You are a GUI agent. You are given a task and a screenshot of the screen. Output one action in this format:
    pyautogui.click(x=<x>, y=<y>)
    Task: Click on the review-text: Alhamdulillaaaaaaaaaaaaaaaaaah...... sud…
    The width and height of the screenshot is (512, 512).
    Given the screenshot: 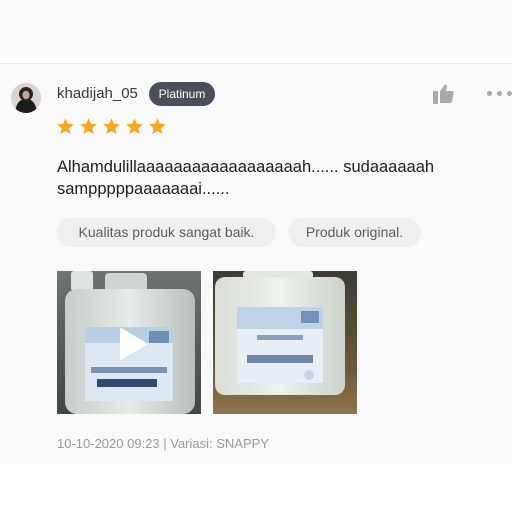 What is the action you would take?
    pyautogui.click(x=246, y=178)
    